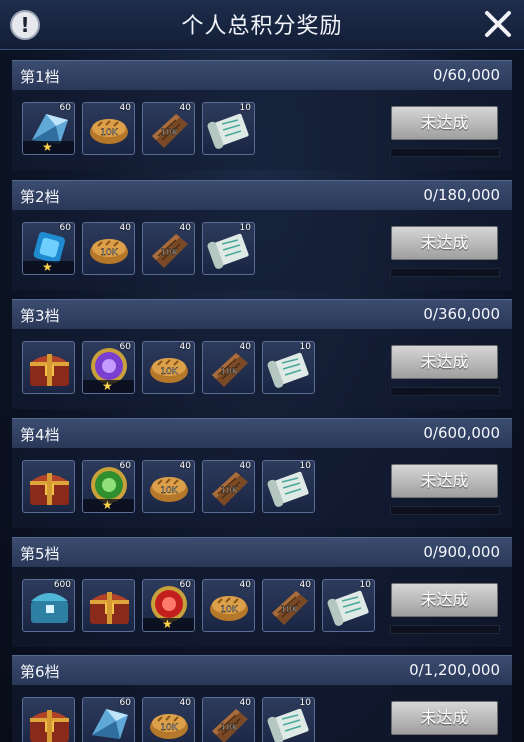 This screenshot has width=524, height=742. I want to click on tier-name: 第6档, so click(40, 672).